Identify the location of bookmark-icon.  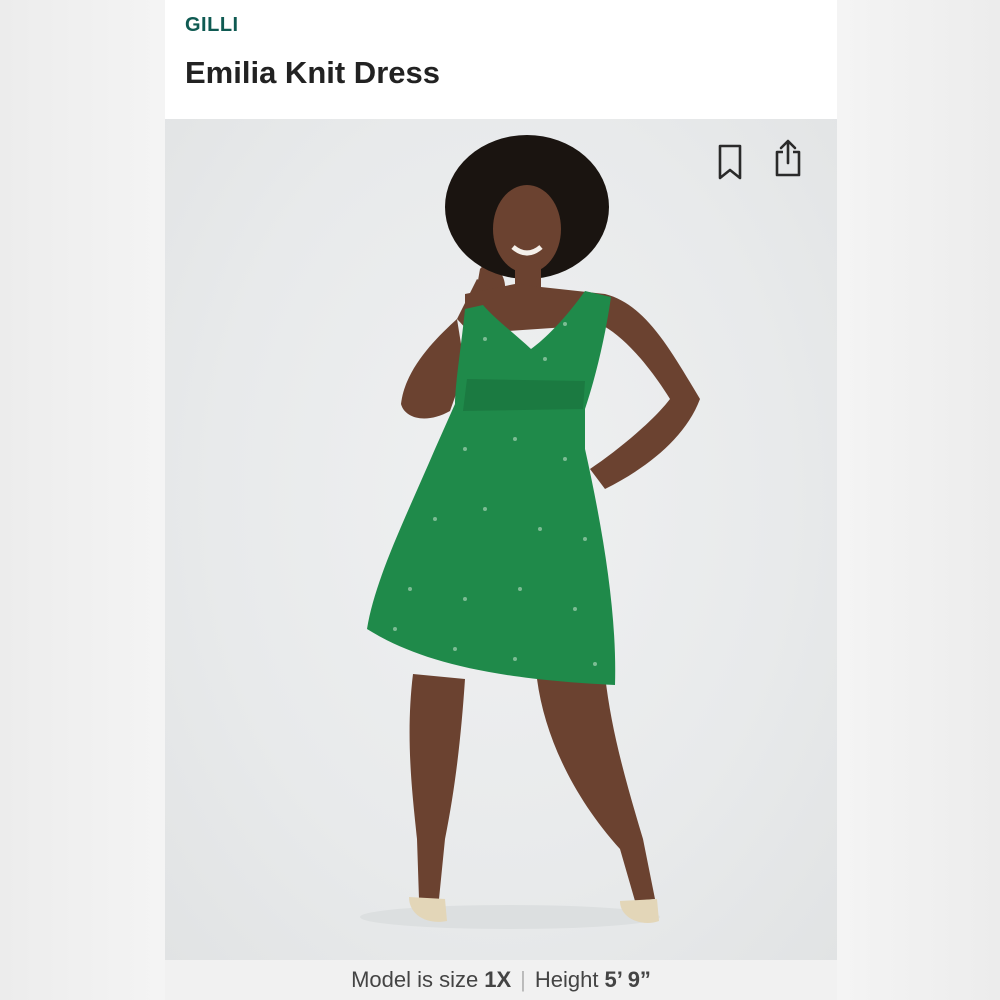
(730, 162).